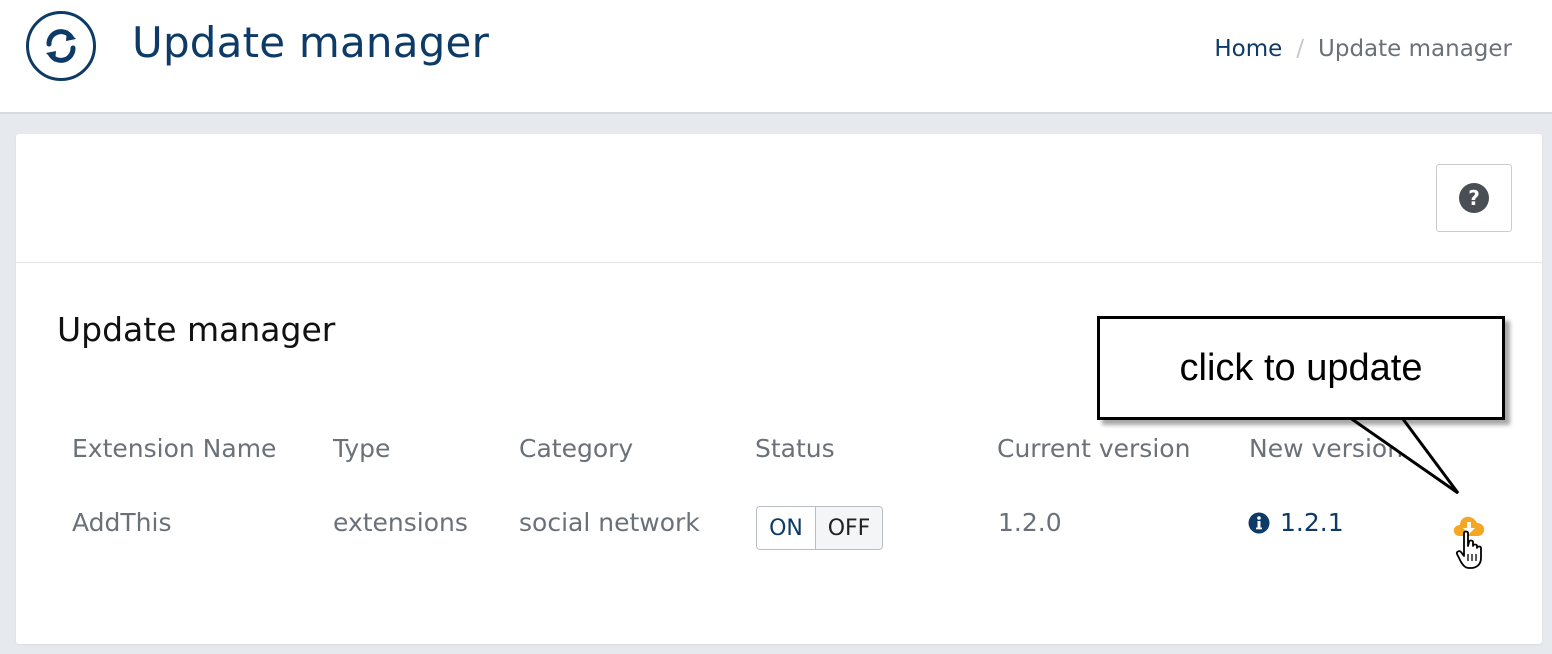 This screenshot has height=654, width=1552. I want to click on status-toggle: ON OFF, so click(819, 528).